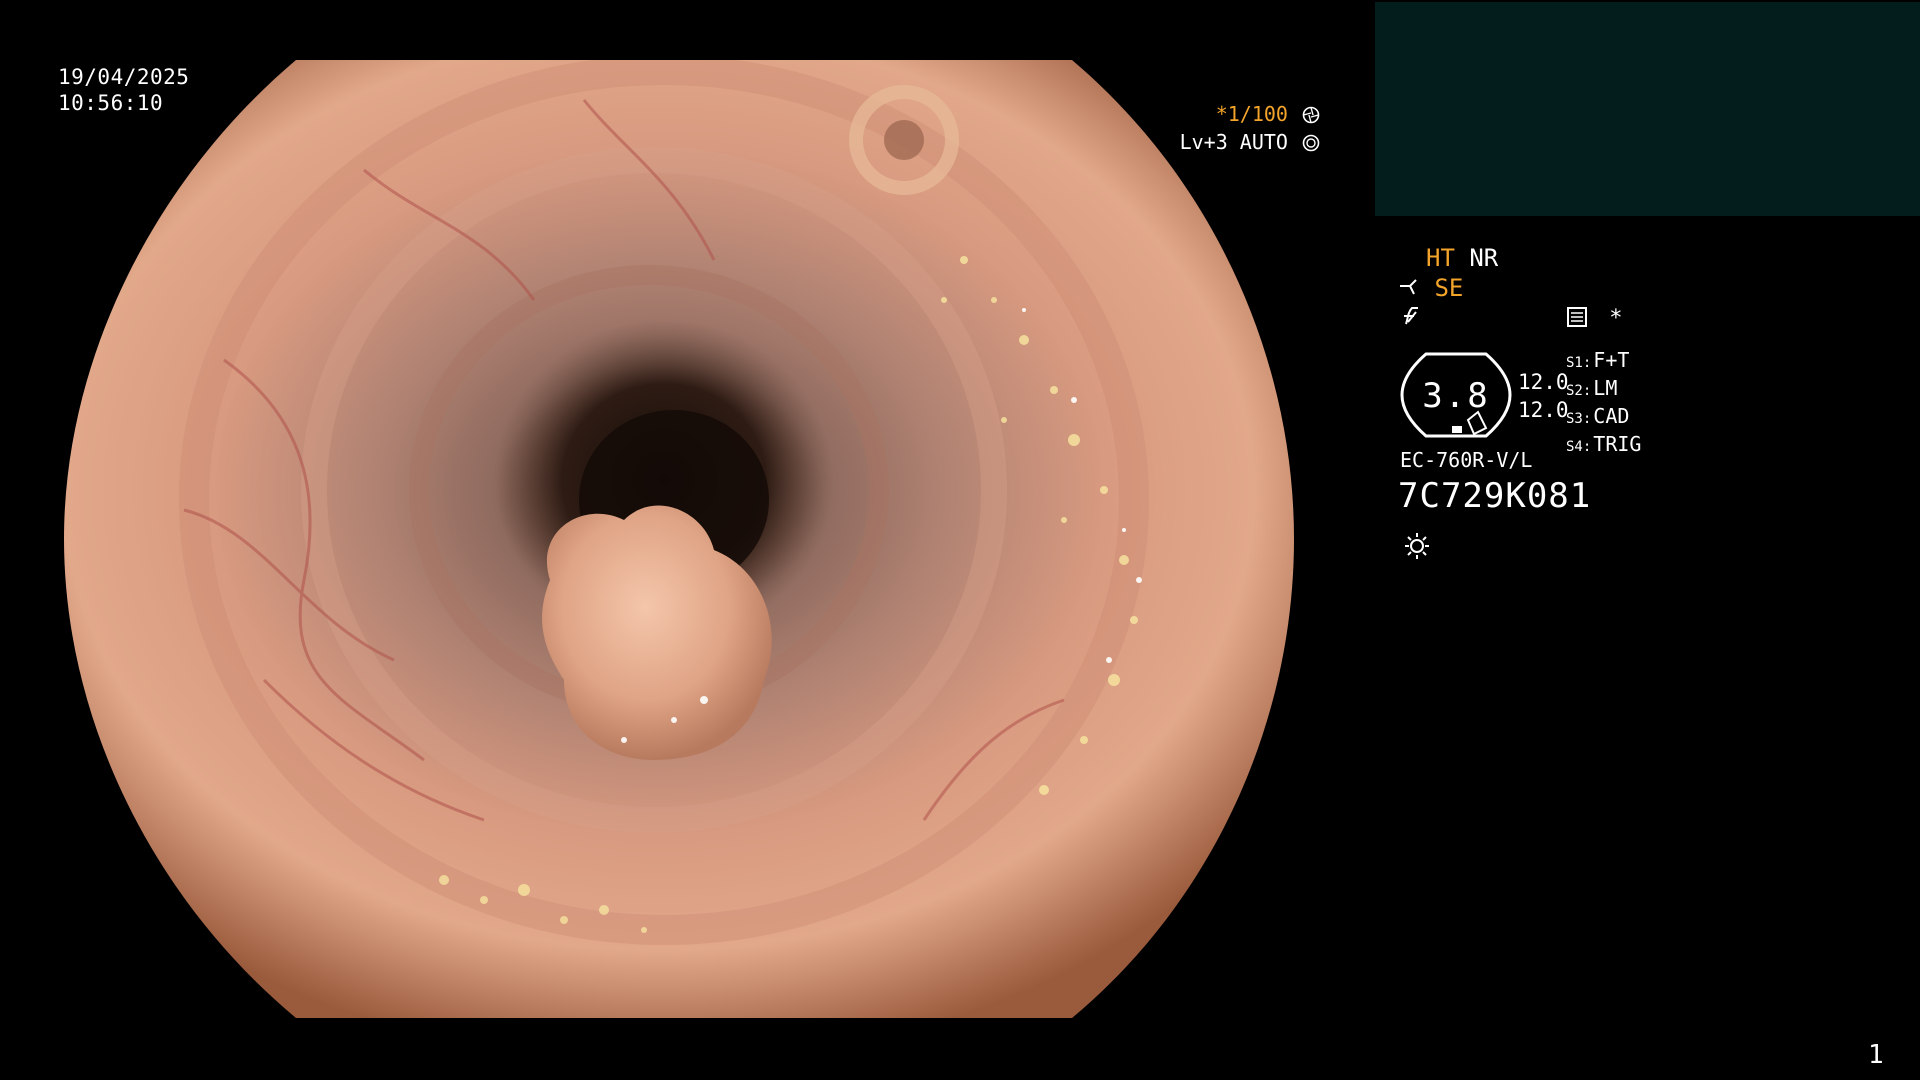 This screenshot has height=1080, width=1920. Describe the element at coordinates (1647, 109) in the screenshot. I see `thumbnail-panel` at that location.